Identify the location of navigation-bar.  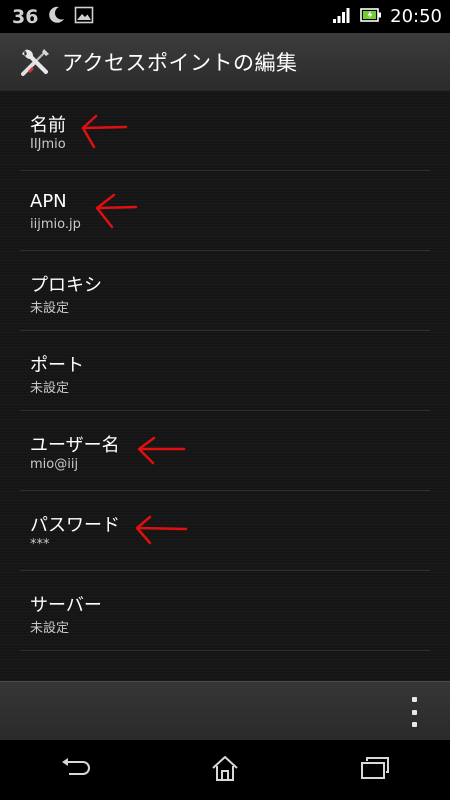
(225, 770).